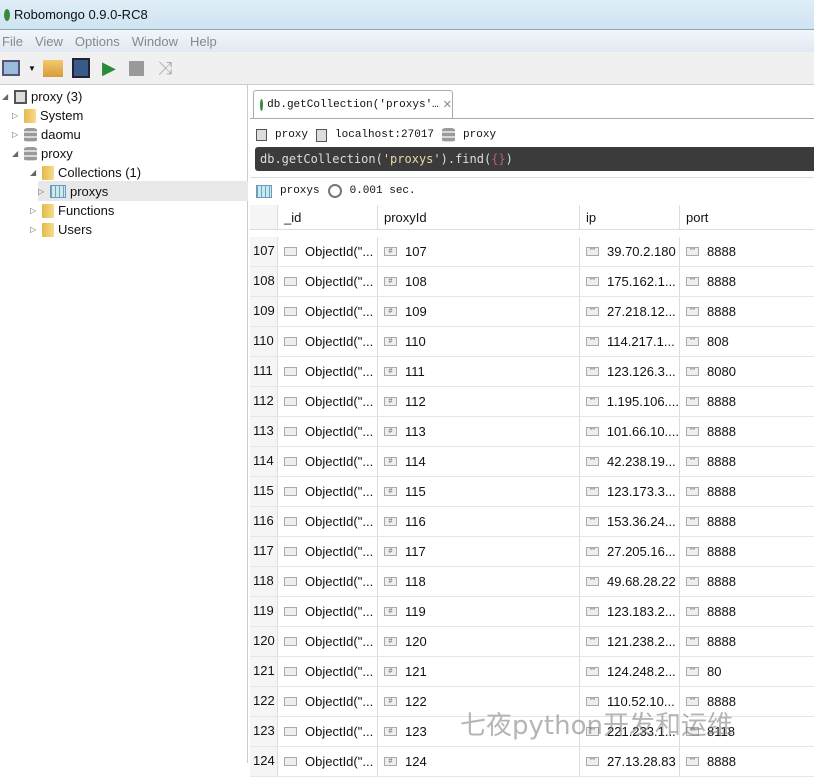  Describe the element at coordinates (32, 68) in the screenshot. I see `connect-dropdown-icon: ▼` at that location.